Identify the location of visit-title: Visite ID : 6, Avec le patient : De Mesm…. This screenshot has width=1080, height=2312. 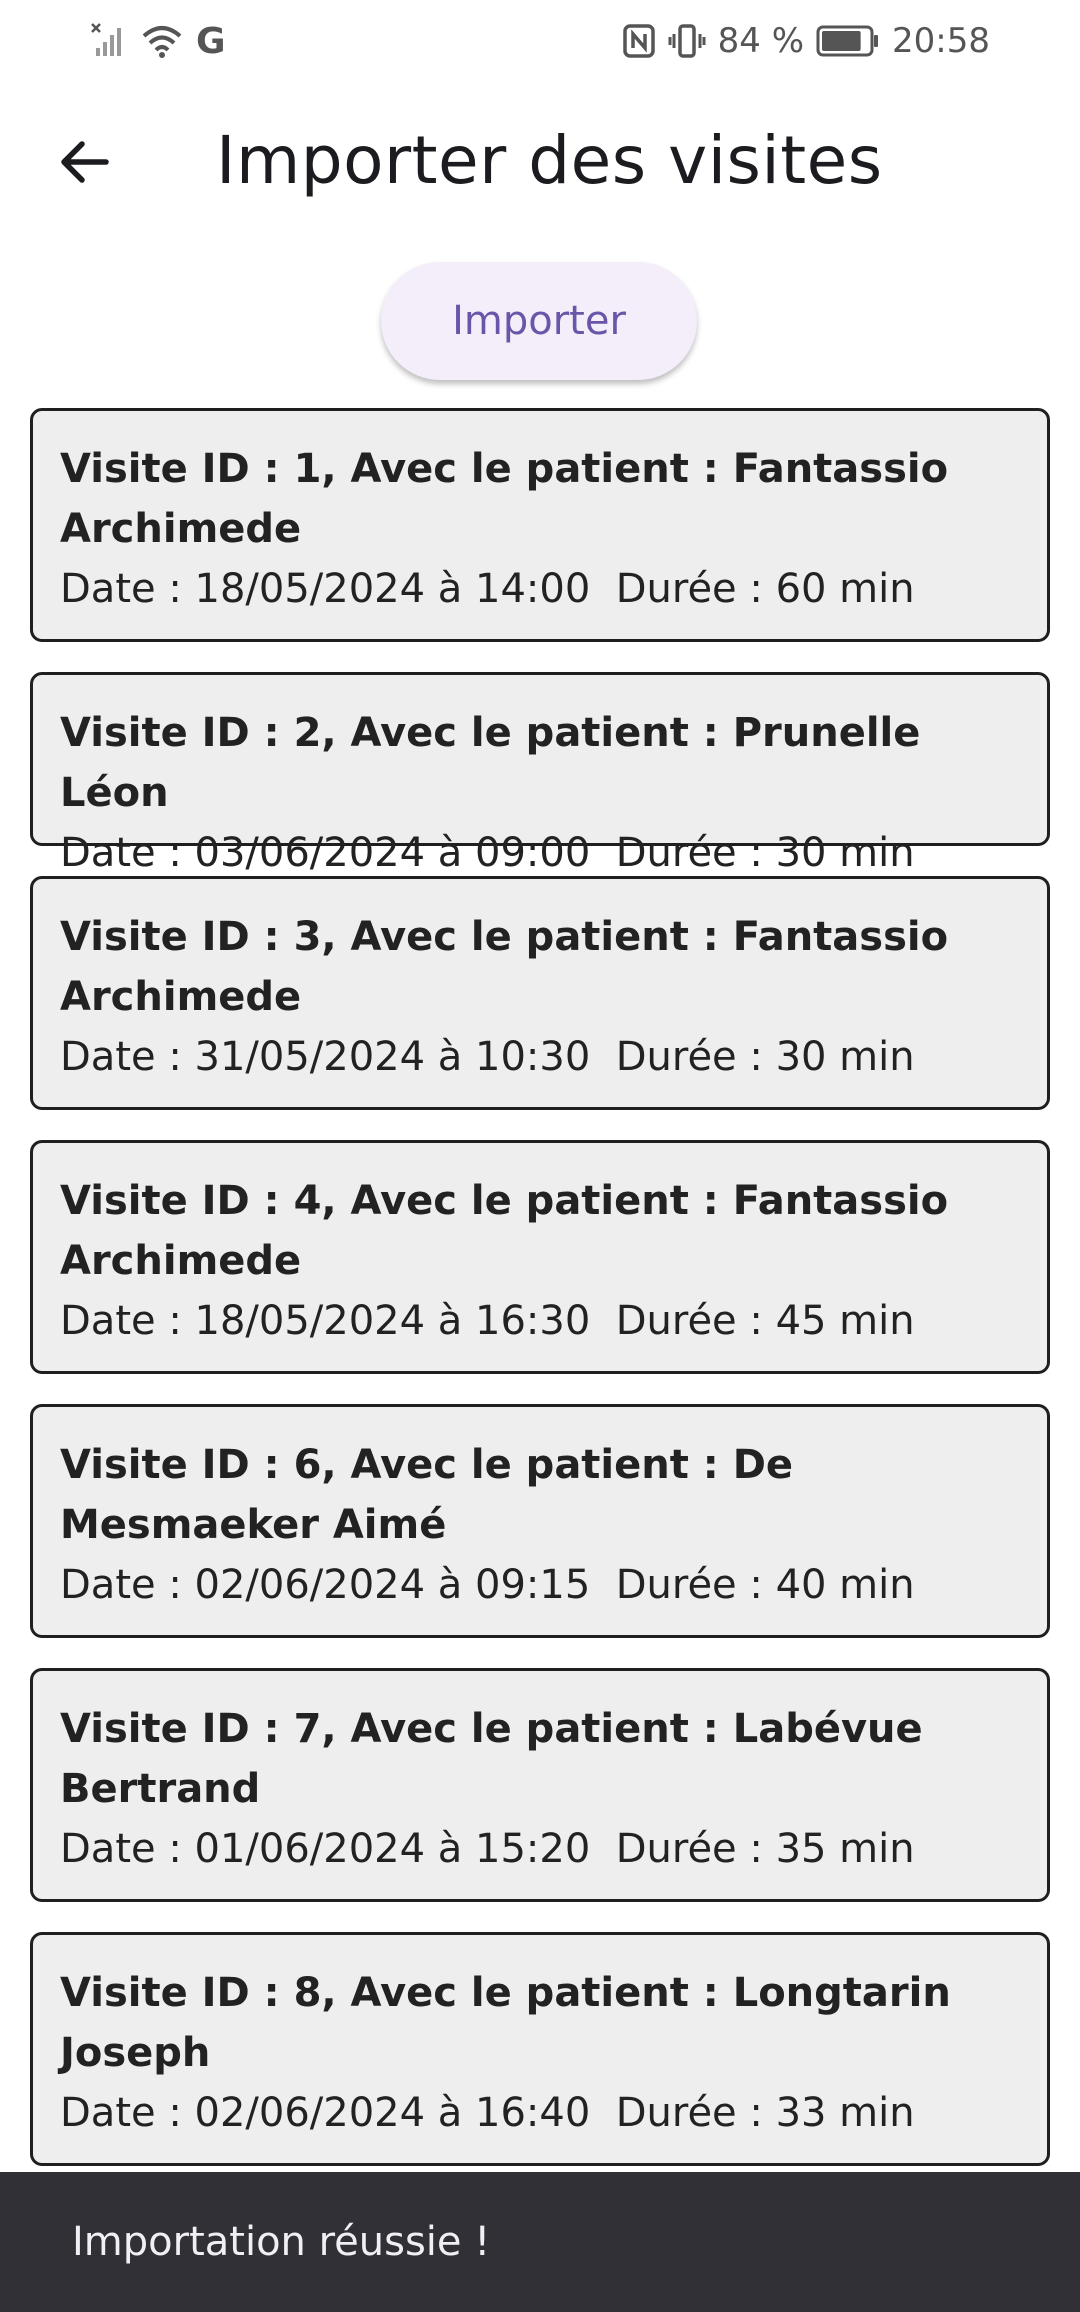
(427, 1495).